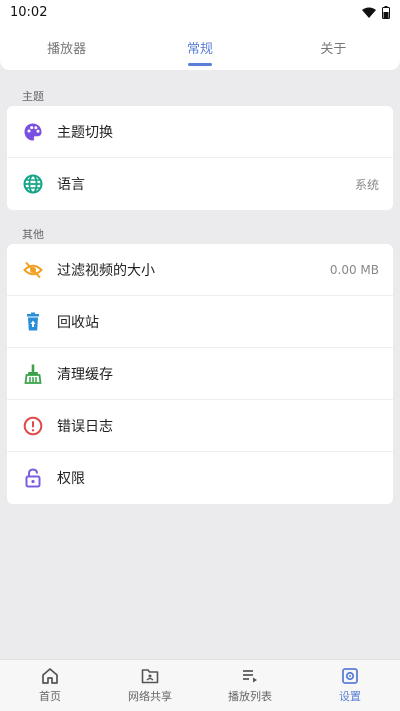  What do you see at coordinates (33, 322) in the screenshot?
I see `recycle-bin-icon` at bounding box center [33, 322].